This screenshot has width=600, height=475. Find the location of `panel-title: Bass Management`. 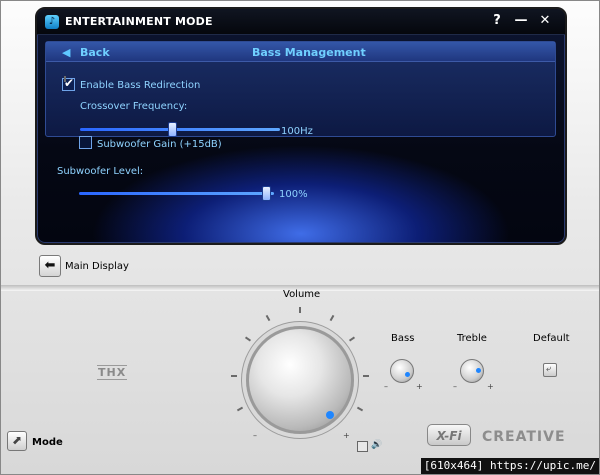

panel-title: Bass Management is located at coordinates (309, 52).